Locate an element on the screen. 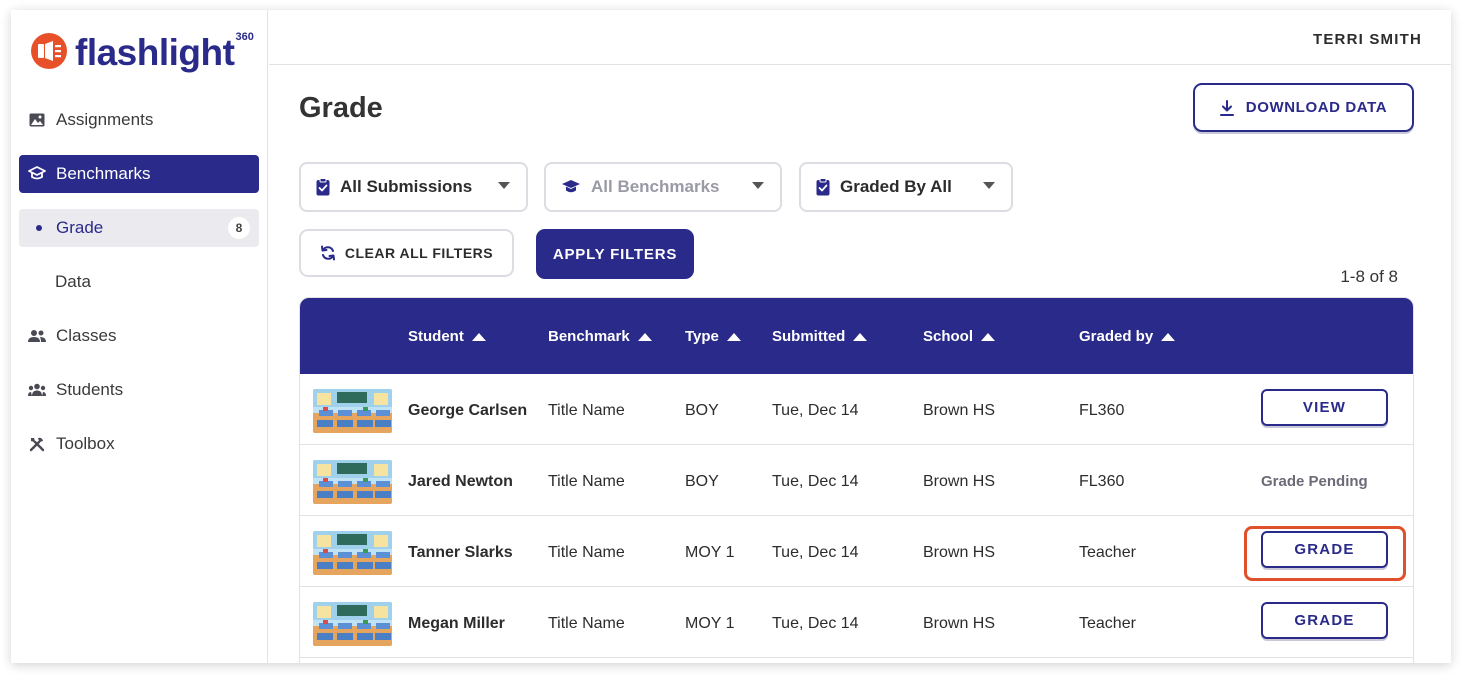  benchmarks-filter-dropdown: All Benchmarks is located at coordinates (663, 187).